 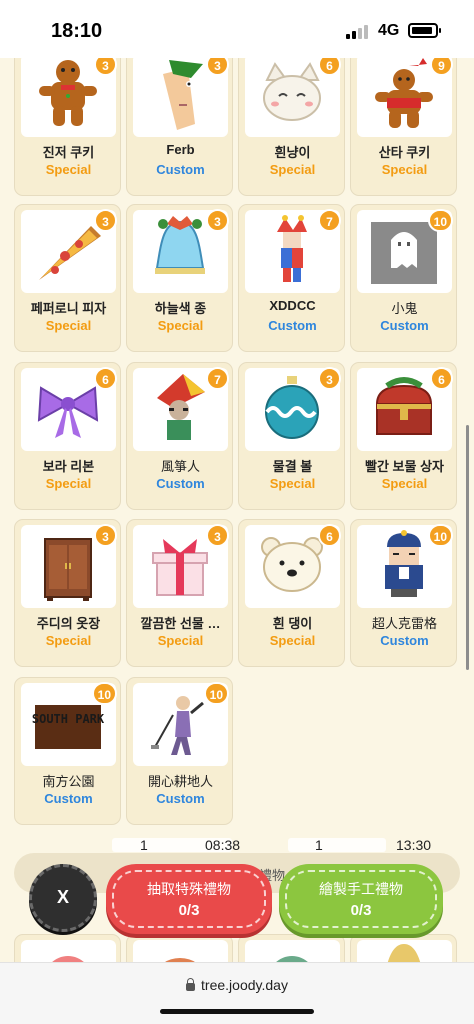 What do you see at coordinates (292, 305) in the screenshot?
I see `gift-name: XDDCC` at bounding box center [292, 305].